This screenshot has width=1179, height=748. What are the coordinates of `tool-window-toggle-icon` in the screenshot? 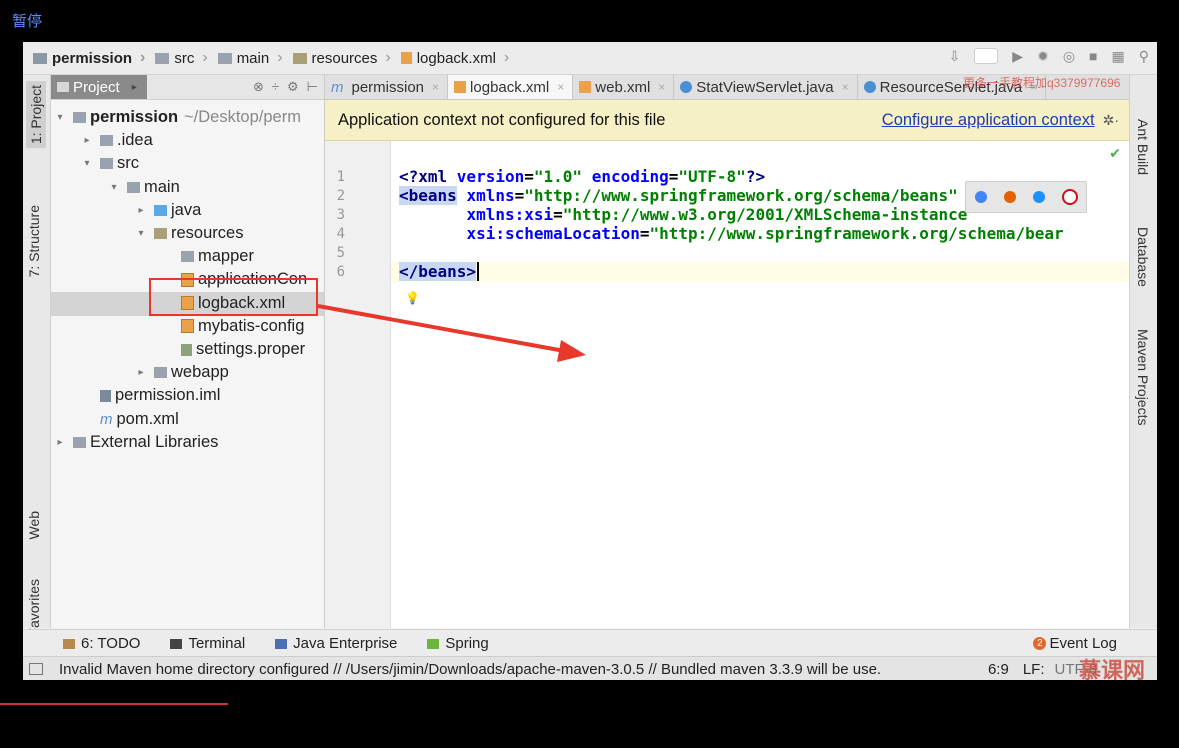 It's located at (36, 669).